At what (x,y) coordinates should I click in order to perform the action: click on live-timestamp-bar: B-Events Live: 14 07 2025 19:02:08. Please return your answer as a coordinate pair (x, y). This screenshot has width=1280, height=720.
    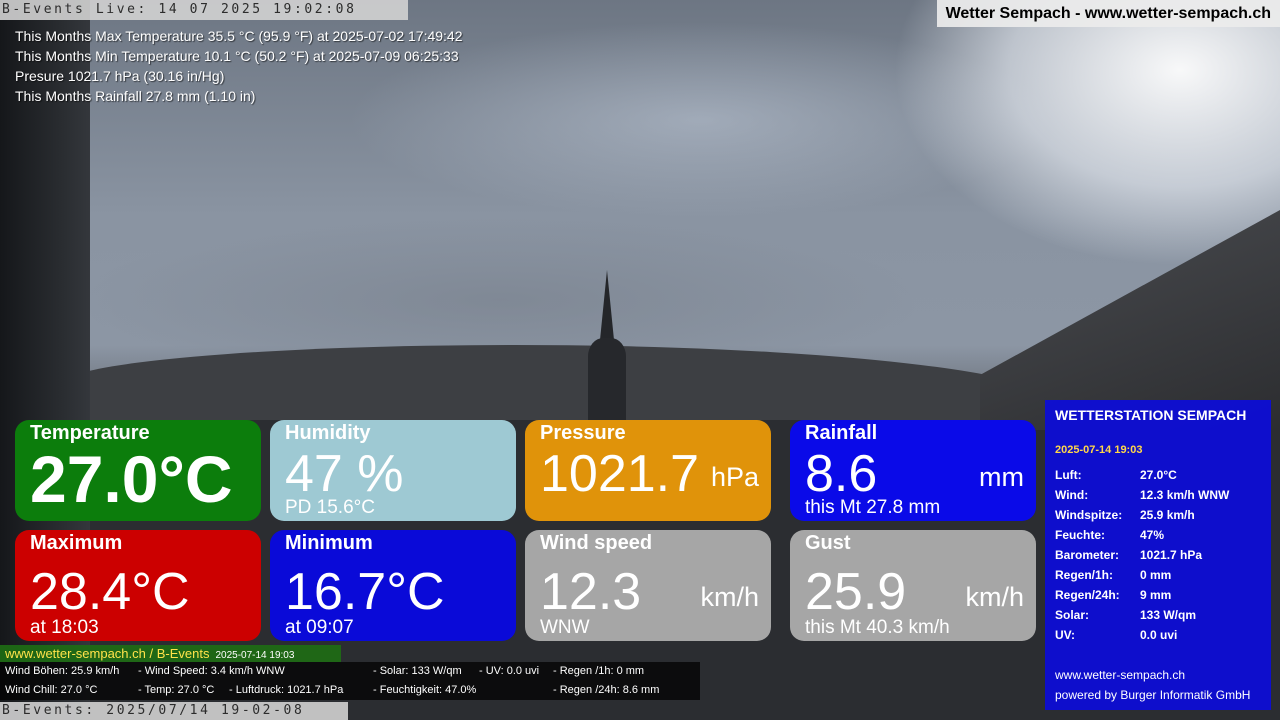
    Looking at the image, I should click on (204, 10).